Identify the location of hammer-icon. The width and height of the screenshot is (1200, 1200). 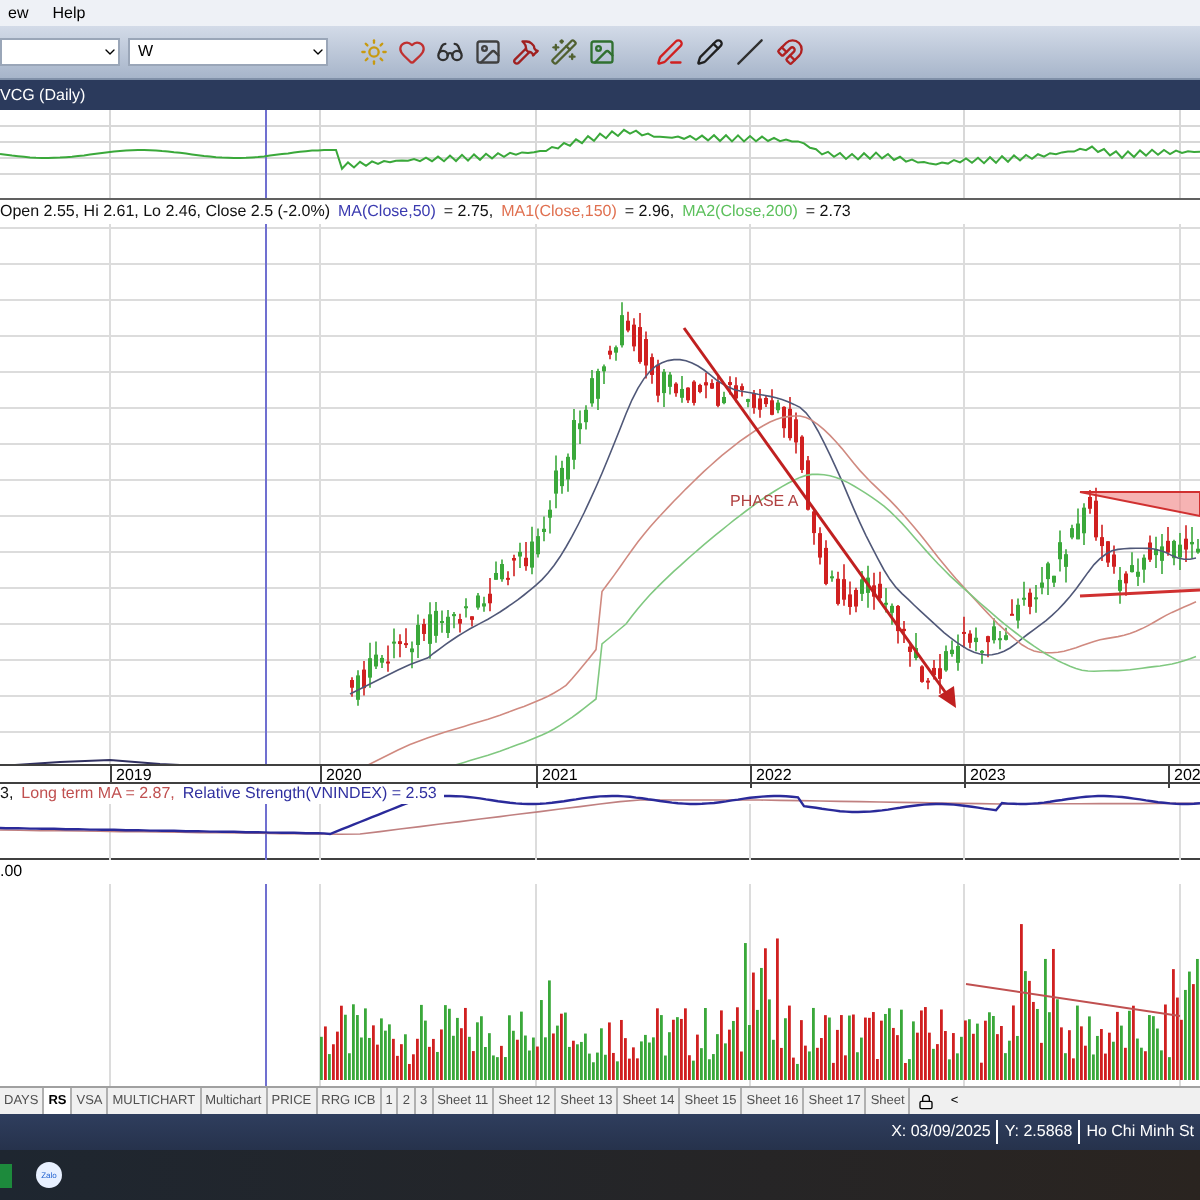
(526, 52).